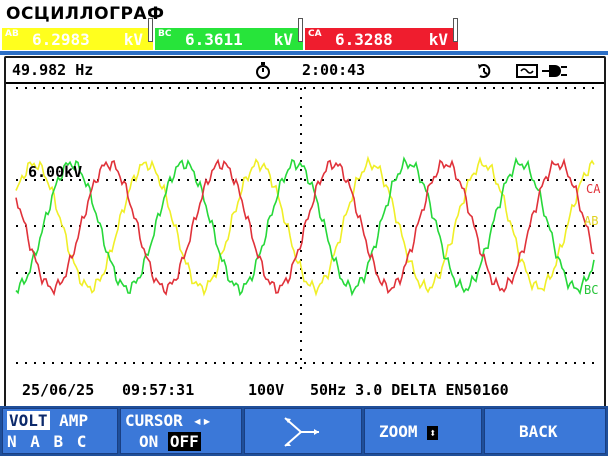 The image size is (608, 456). Describe the element at coordinates (214, 39) in the screenshot. I see `reading-bc-value: 6.3611` at that location.